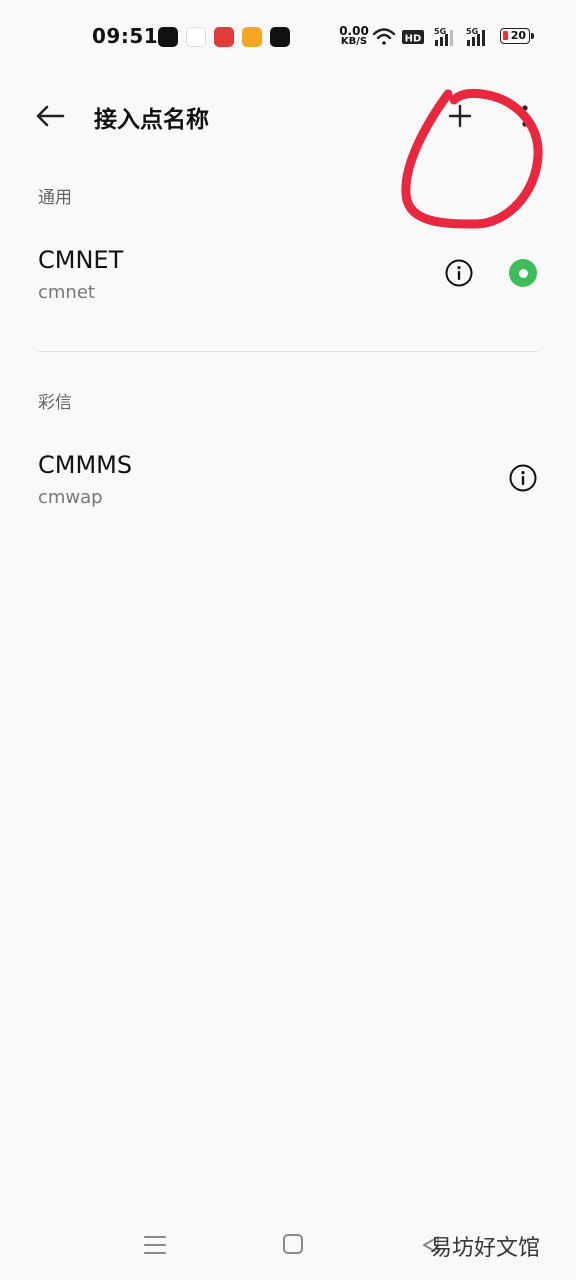 The width and height of the screenshot is (576, 1280). I want to click on apn-value: cmwap, so click(70, 497).